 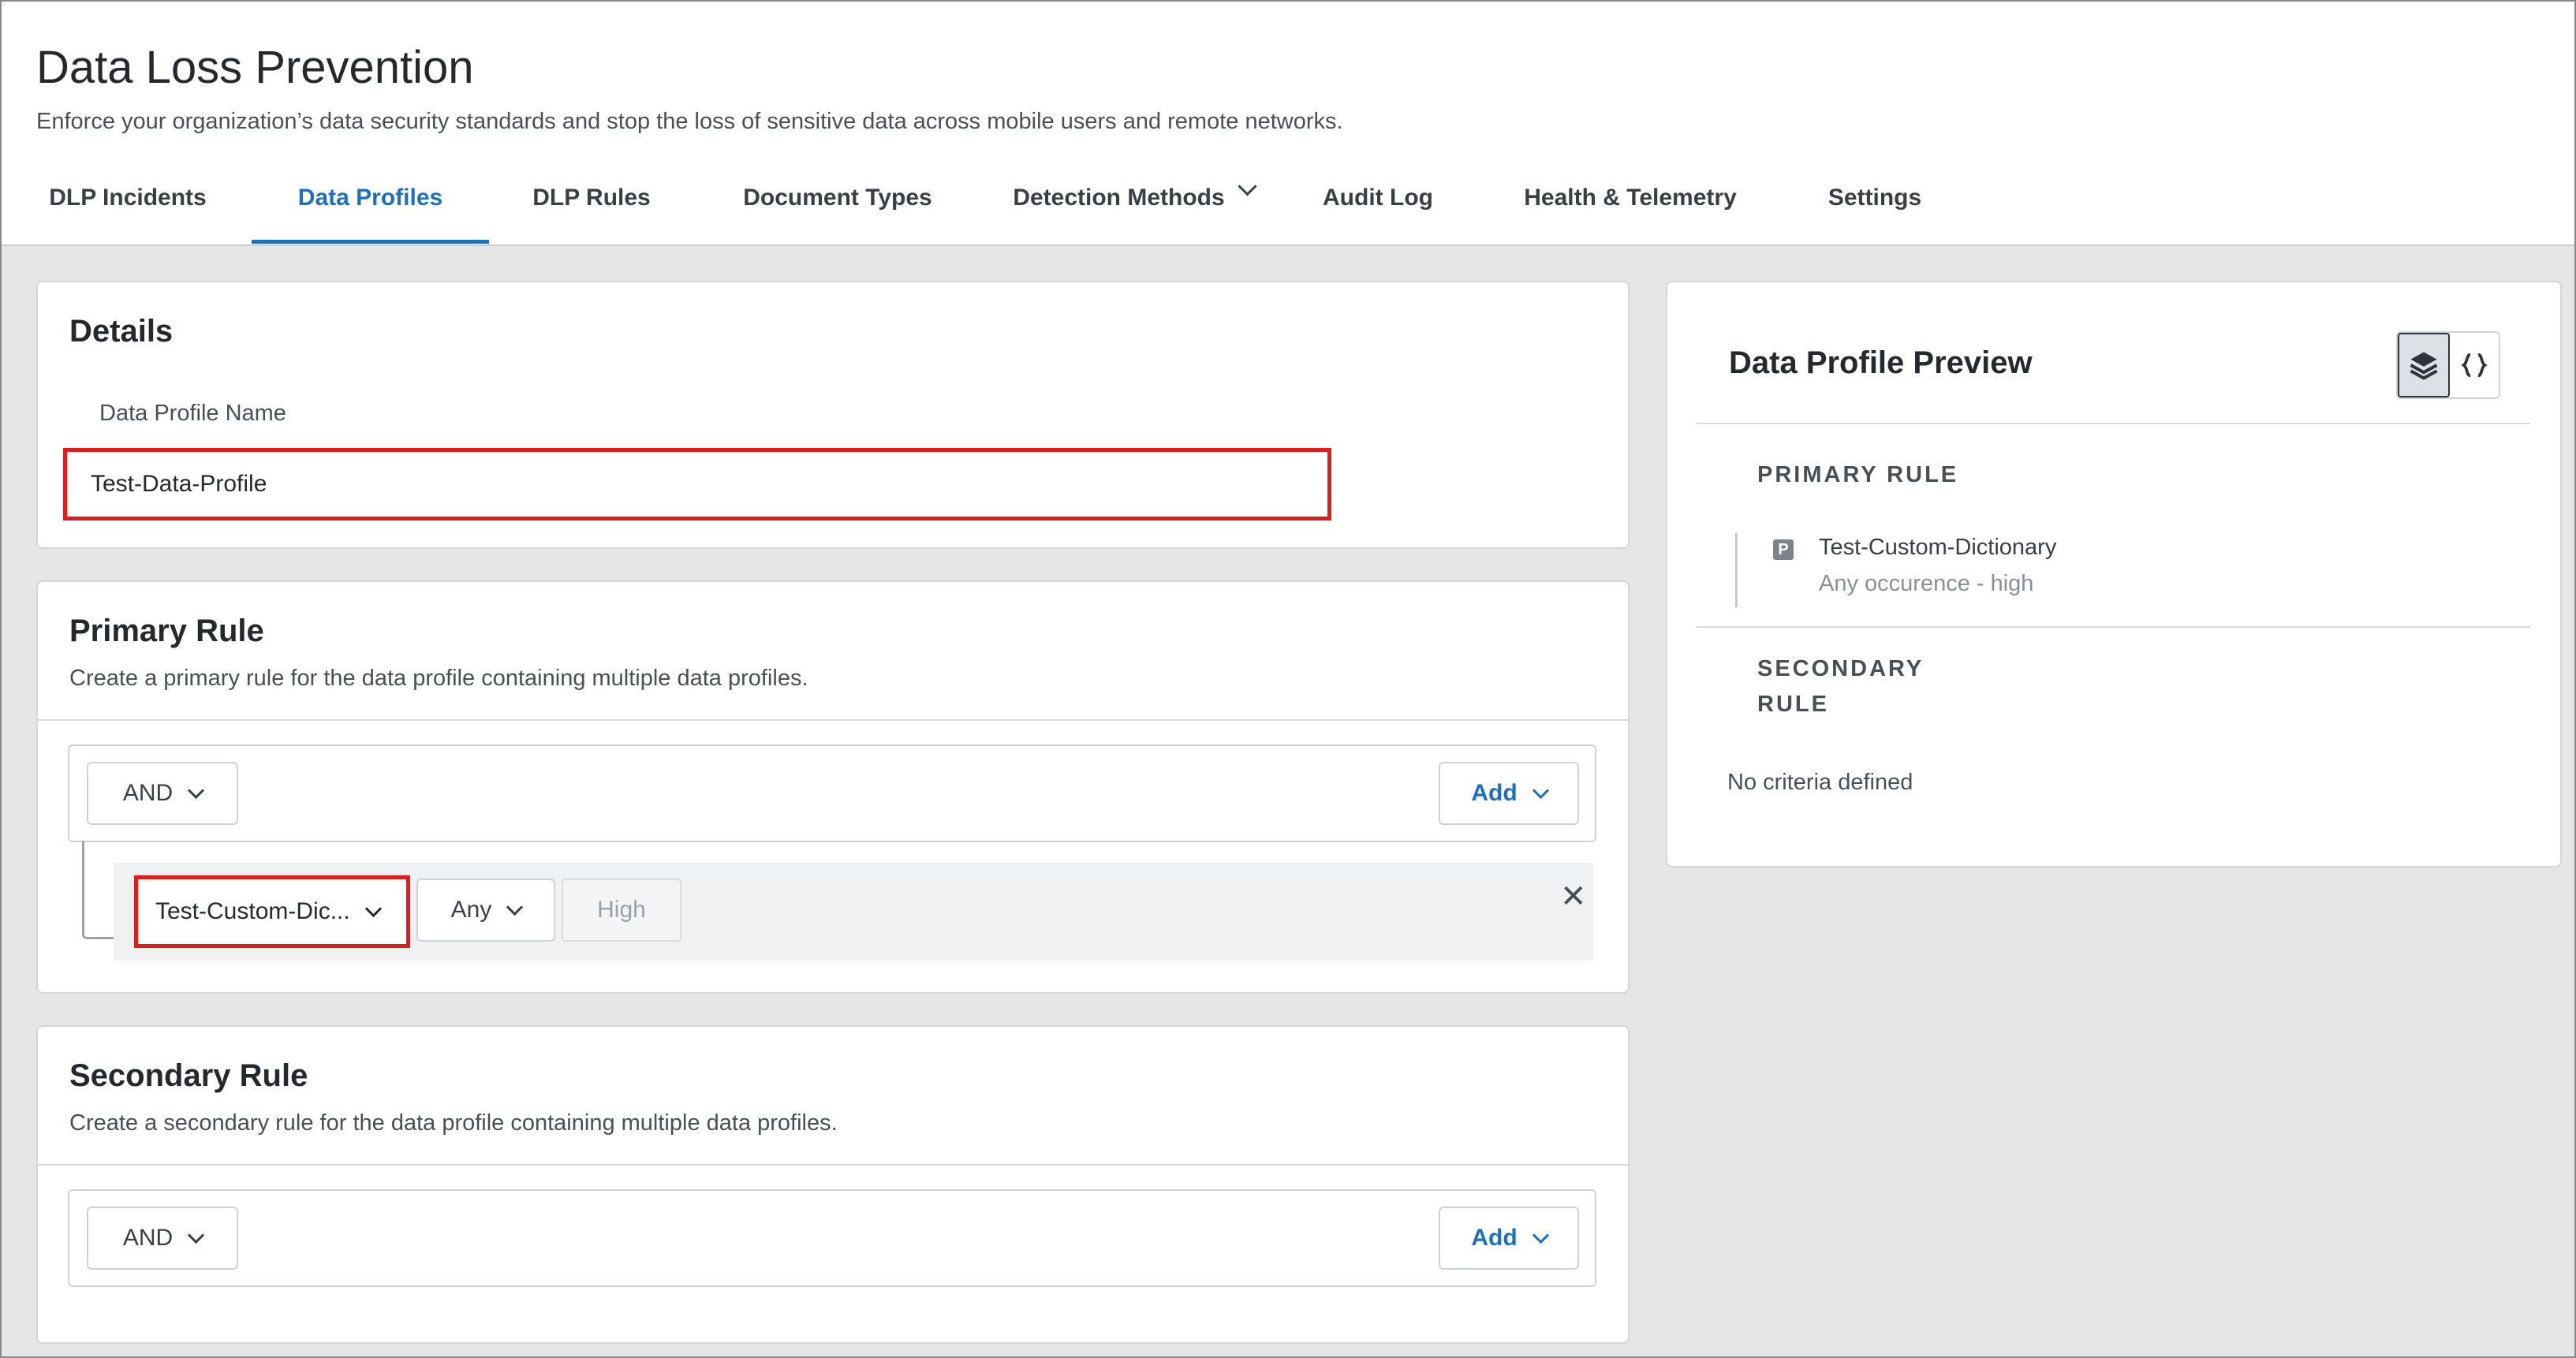 I want to click on preview-primary-label: PRIMARY RULE, so click(x=1858, y=474).